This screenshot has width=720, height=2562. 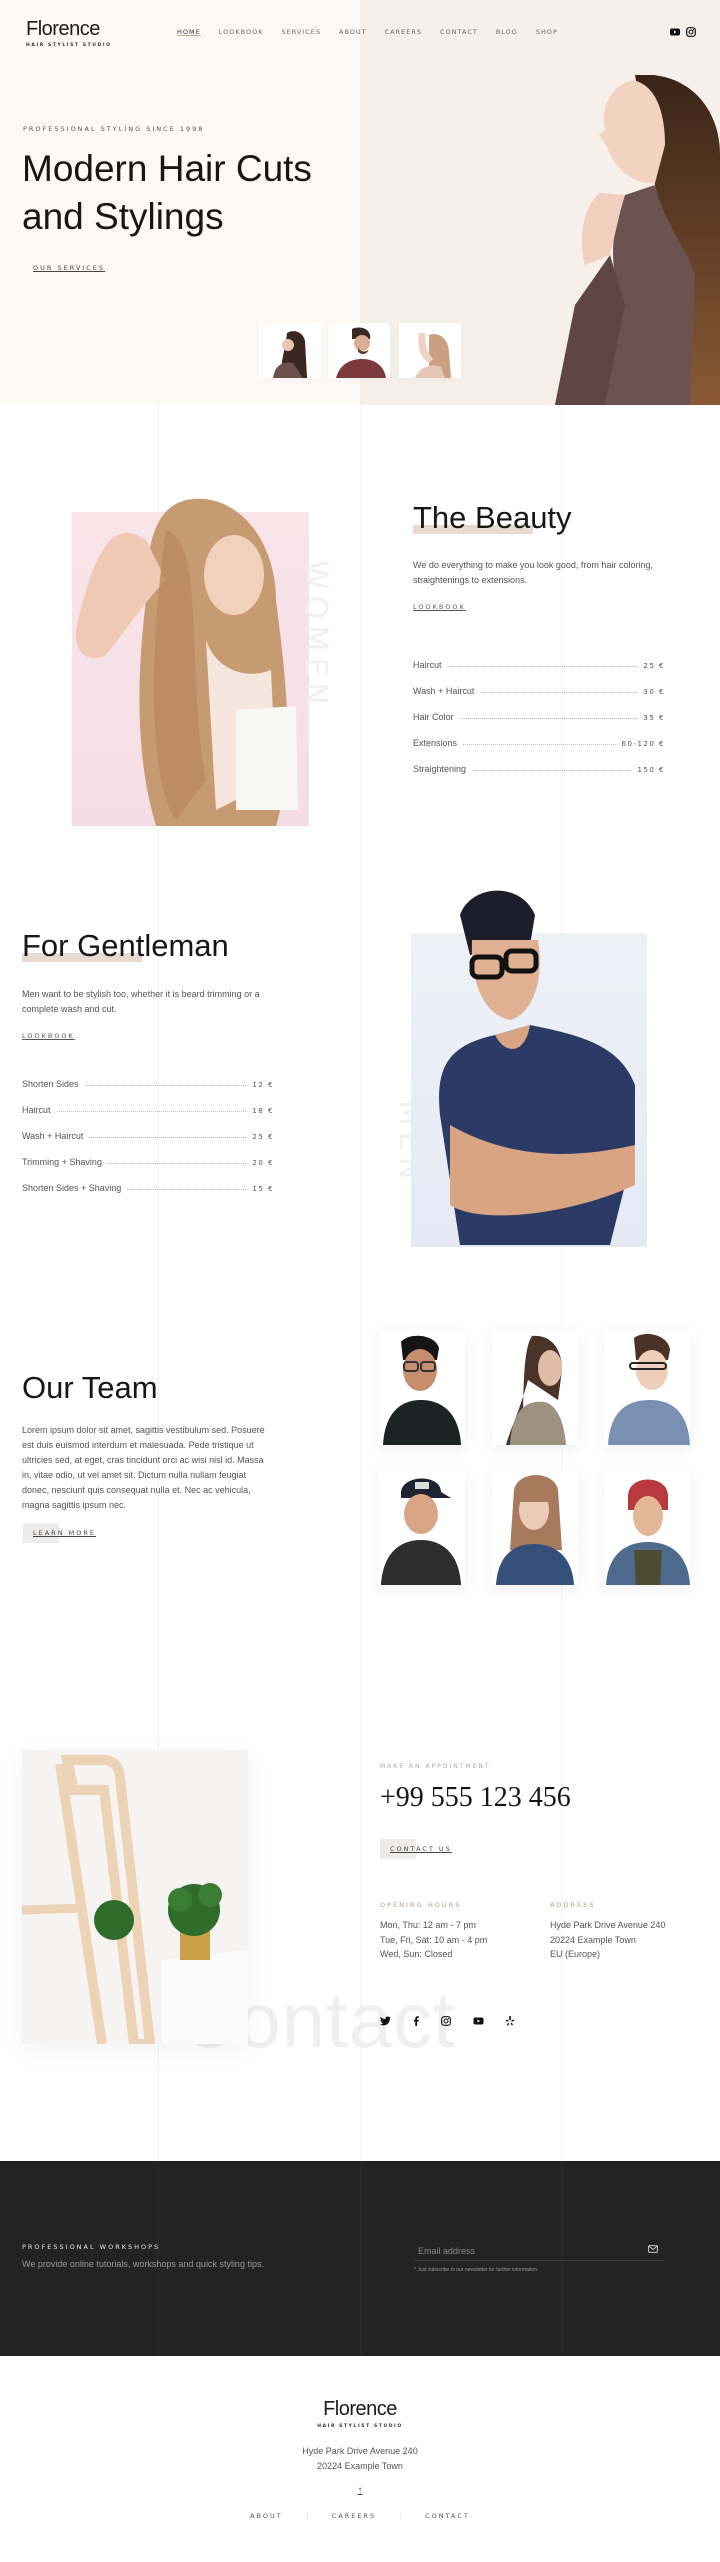 What do you see at coordinates (189, 32) in the screenshot?
I see `nav-item-home: HOME` at bounding box center [189, 32].